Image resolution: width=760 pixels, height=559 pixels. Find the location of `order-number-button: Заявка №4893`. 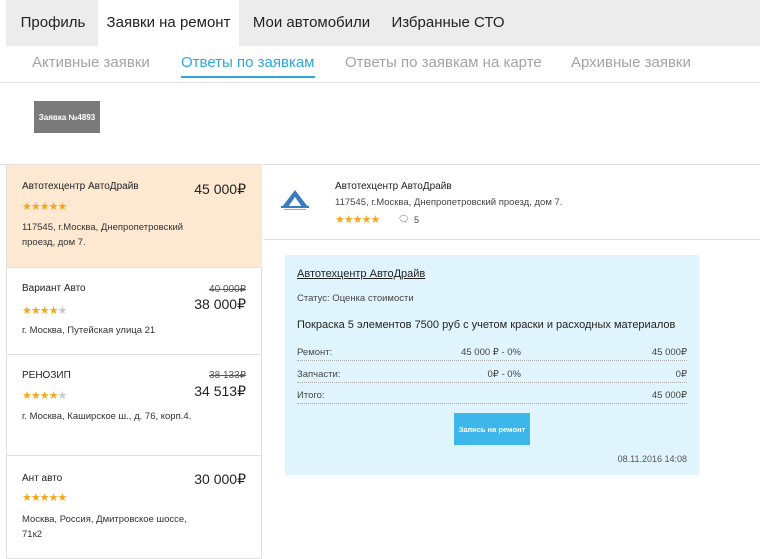

order-number-button: Заявка №4893 is located at coordinates (67, 117).